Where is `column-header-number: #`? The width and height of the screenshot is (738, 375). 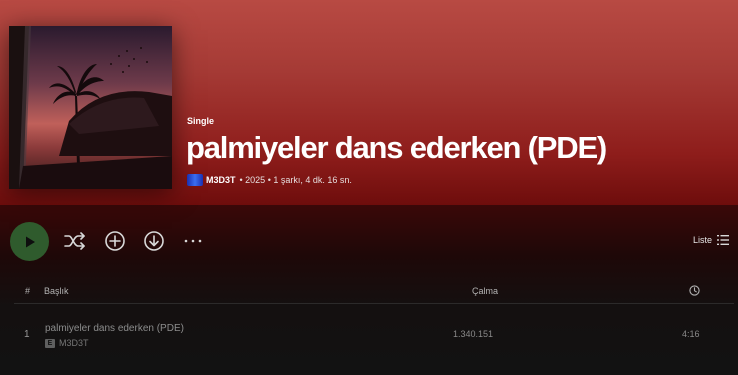 column-header-number: # is located at coordinates (28, 291).